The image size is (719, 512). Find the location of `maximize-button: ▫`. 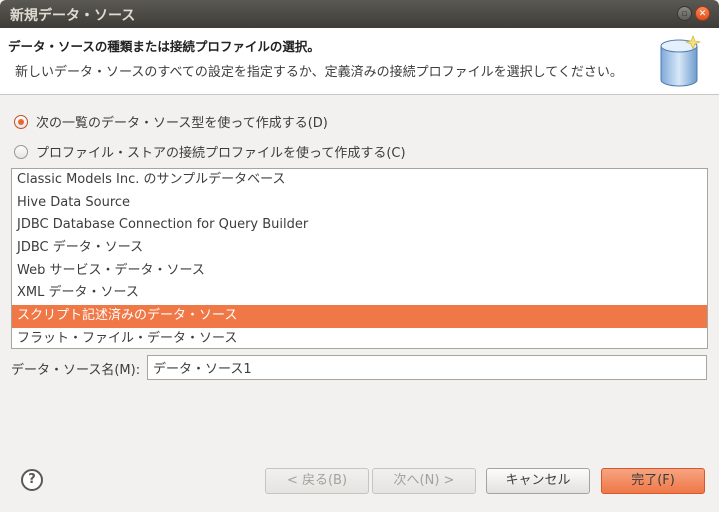

maximize-button: ▫ is located at coordinates (684, 13).